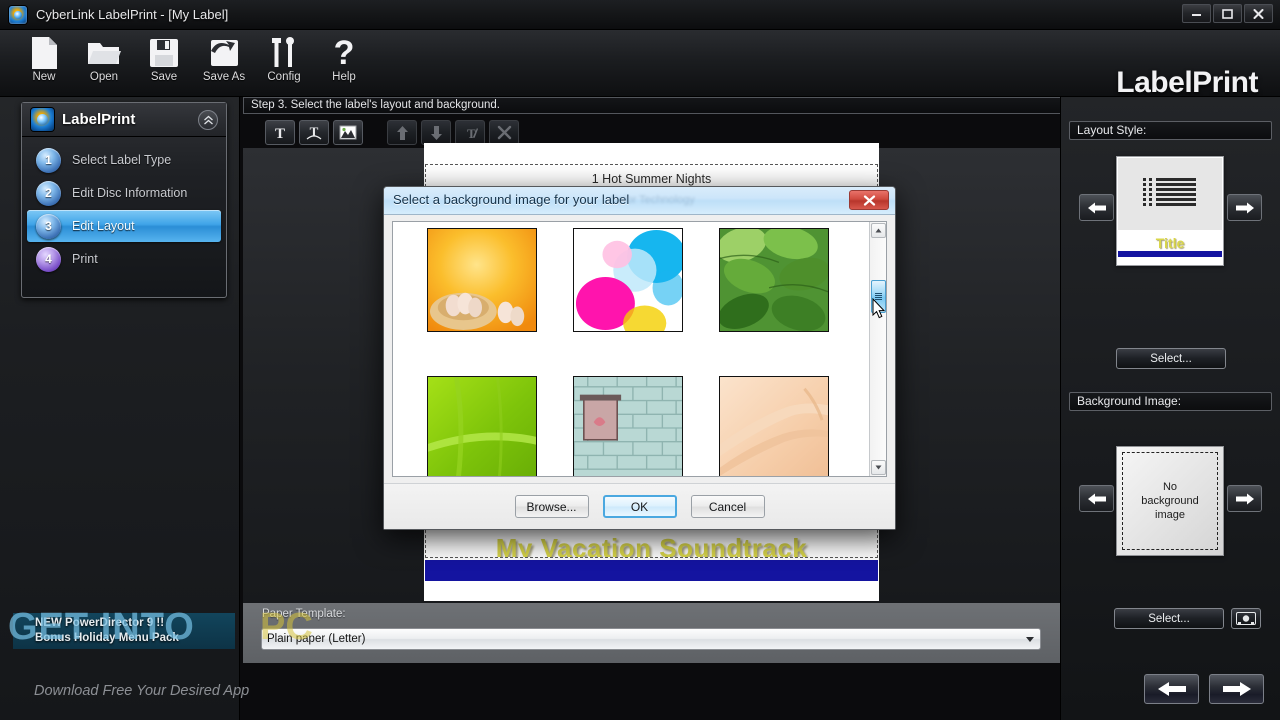 The height and width of the screenshot is (720, 1280). Describe the element at coordinates (100, 623) in the screenshot. I see `promo-line-1: NEW PowerDirector 9 !!` at that location.